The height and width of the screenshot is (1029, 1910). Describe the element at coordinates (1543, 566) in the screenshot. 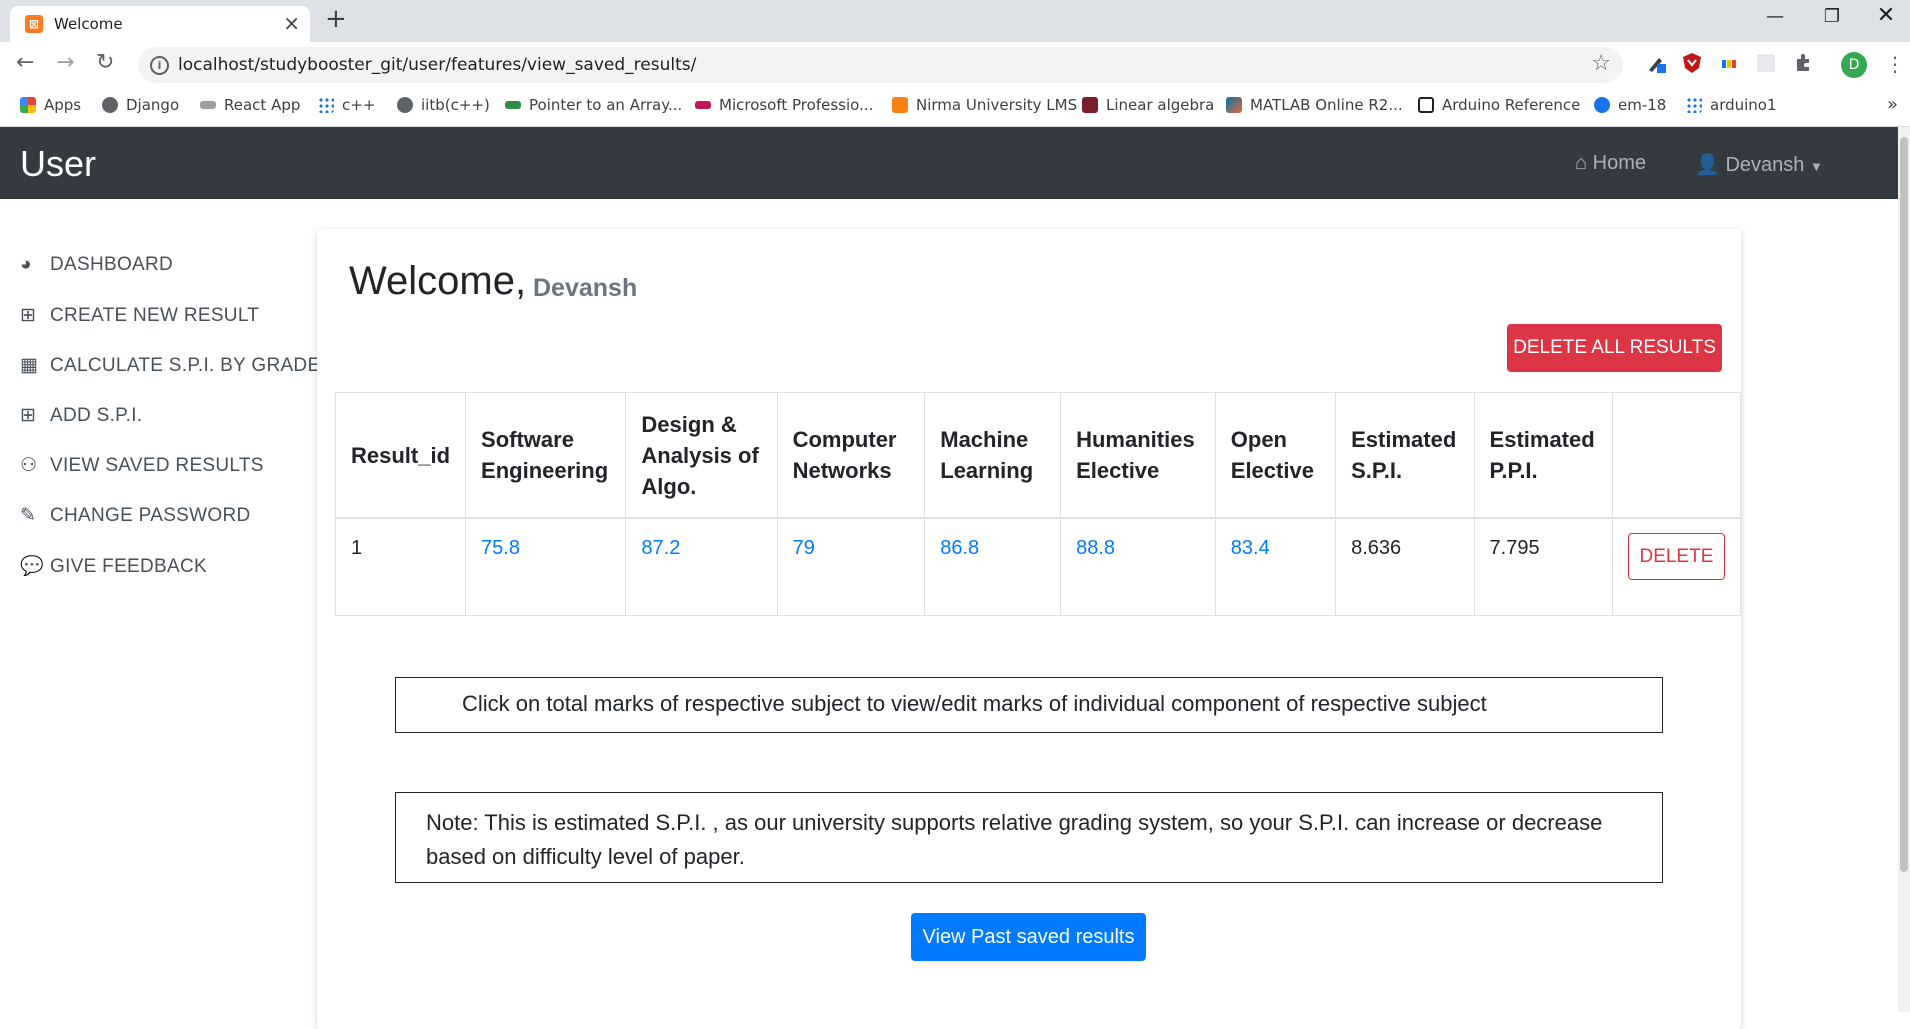

I see `cell-estimated-ppi: 7.795` at that location.